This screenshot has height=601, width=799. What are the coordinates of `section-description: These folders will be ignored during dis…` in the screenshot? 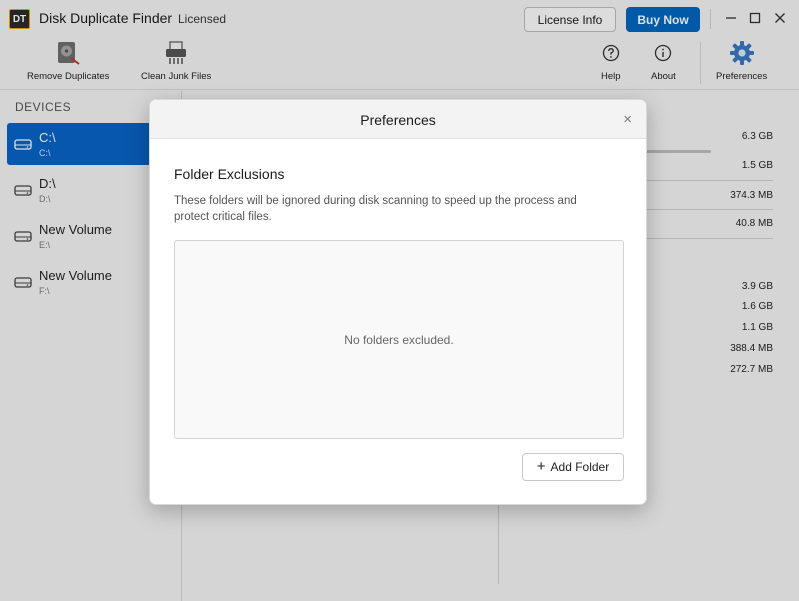 It's located at (375, 209).